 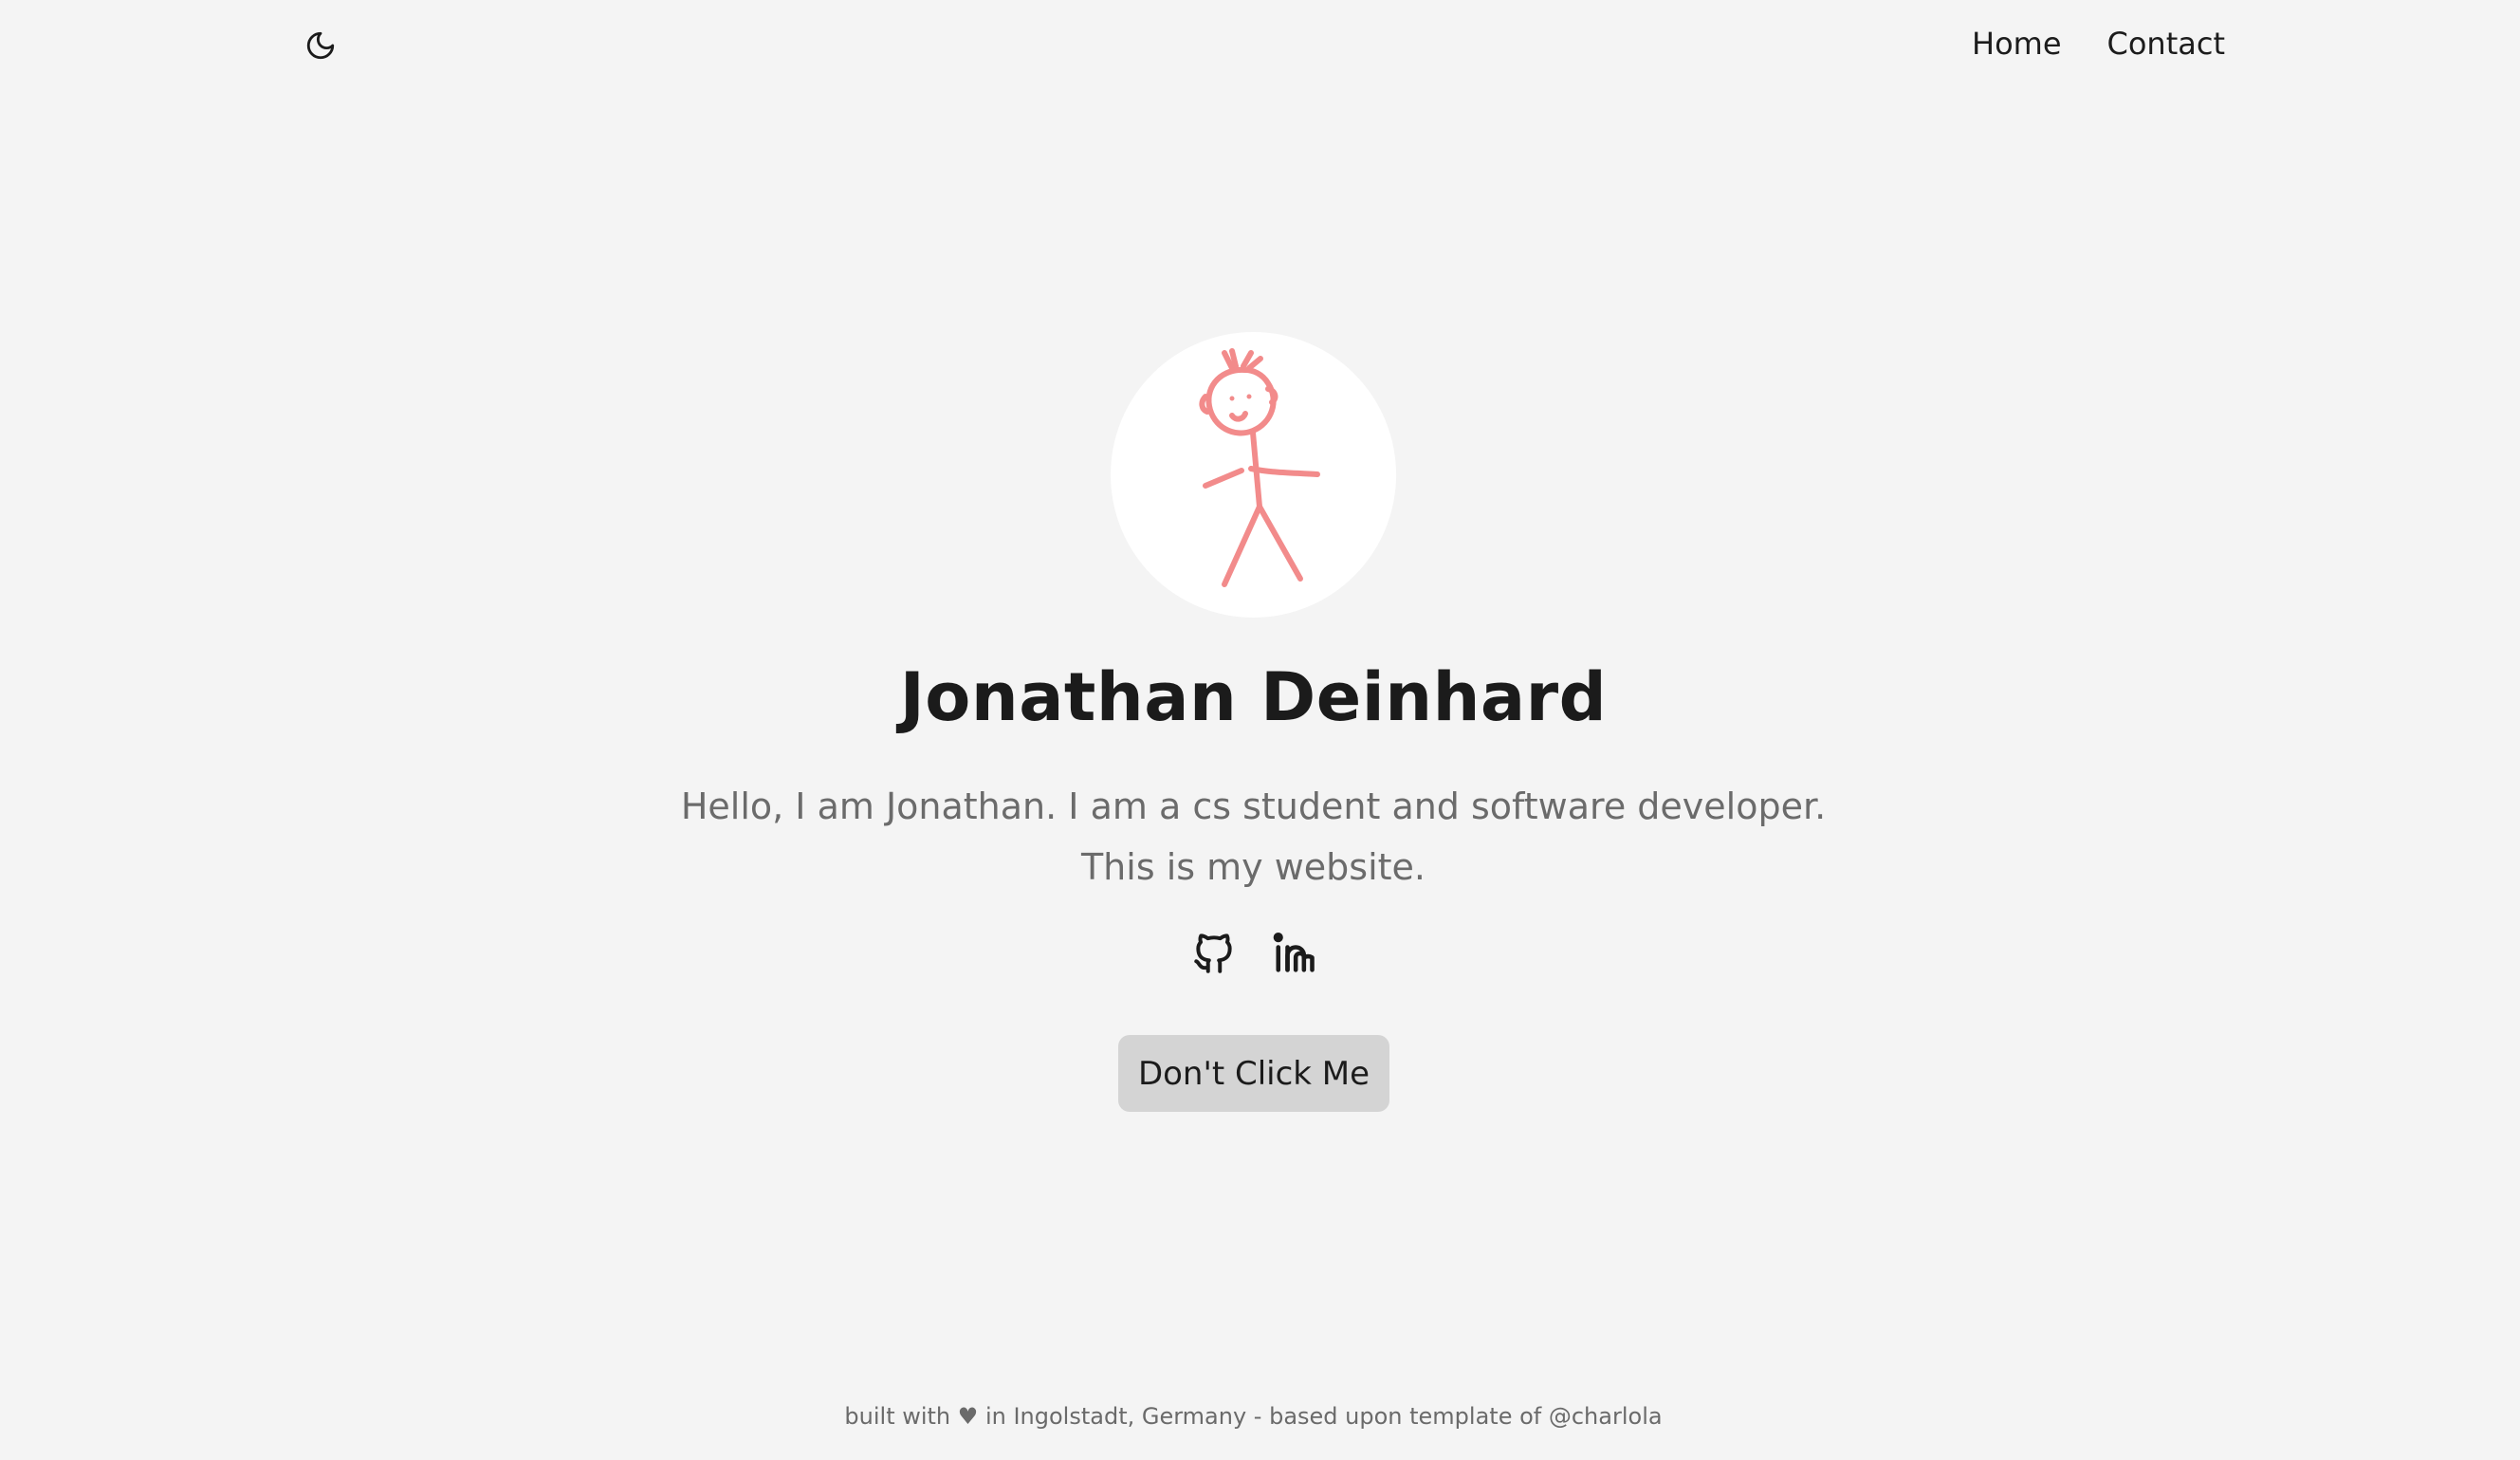 I want to click on theme-toggle-button, so click(x=321, y=46).